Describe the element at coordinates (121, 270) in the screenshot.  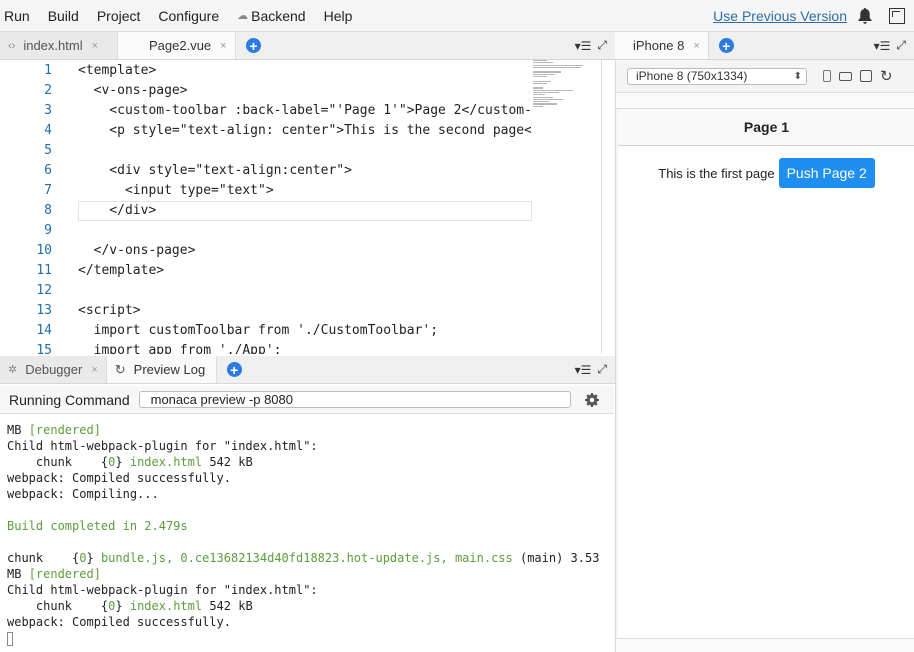
I see `code-line: </template>` at that location.